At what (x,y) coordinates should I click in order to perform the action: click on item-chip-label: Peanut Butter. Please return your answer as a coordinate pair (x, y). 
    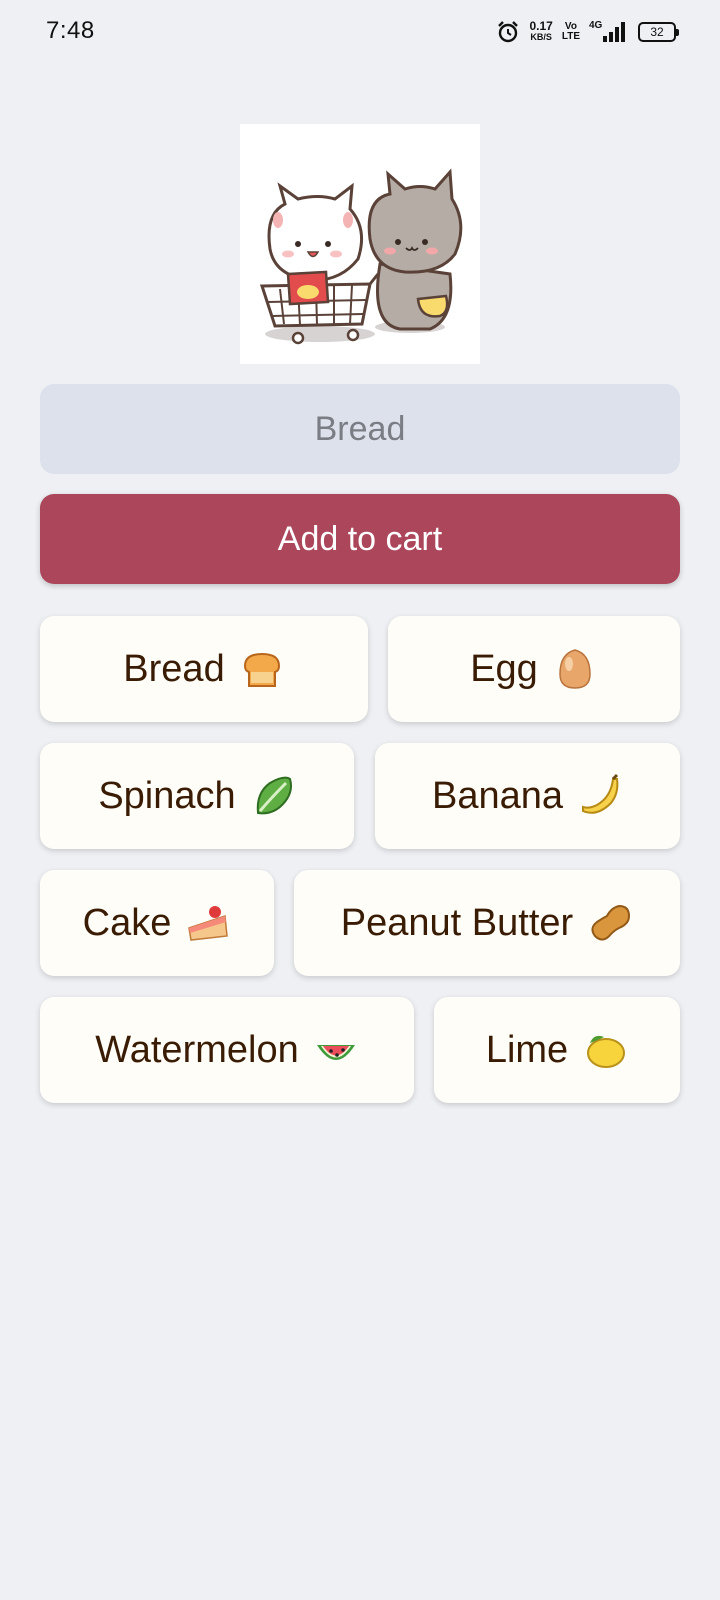
    Looking at the image, I should click on (457, 922).